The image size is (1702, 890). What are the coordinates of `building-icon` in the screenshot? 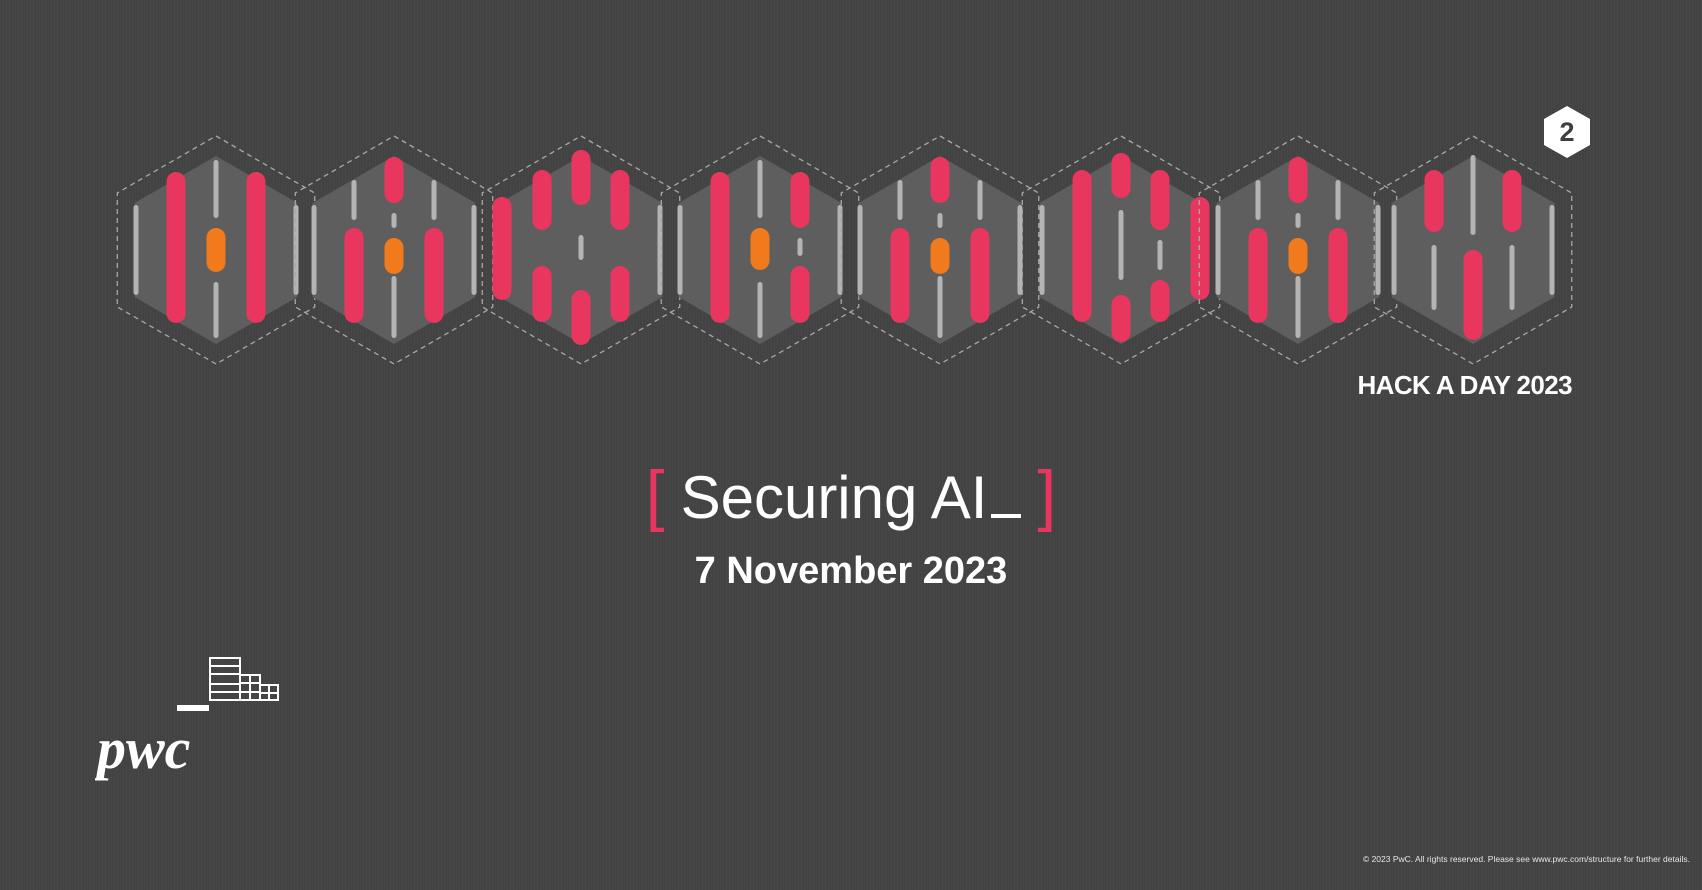 It's located at (244, 679).